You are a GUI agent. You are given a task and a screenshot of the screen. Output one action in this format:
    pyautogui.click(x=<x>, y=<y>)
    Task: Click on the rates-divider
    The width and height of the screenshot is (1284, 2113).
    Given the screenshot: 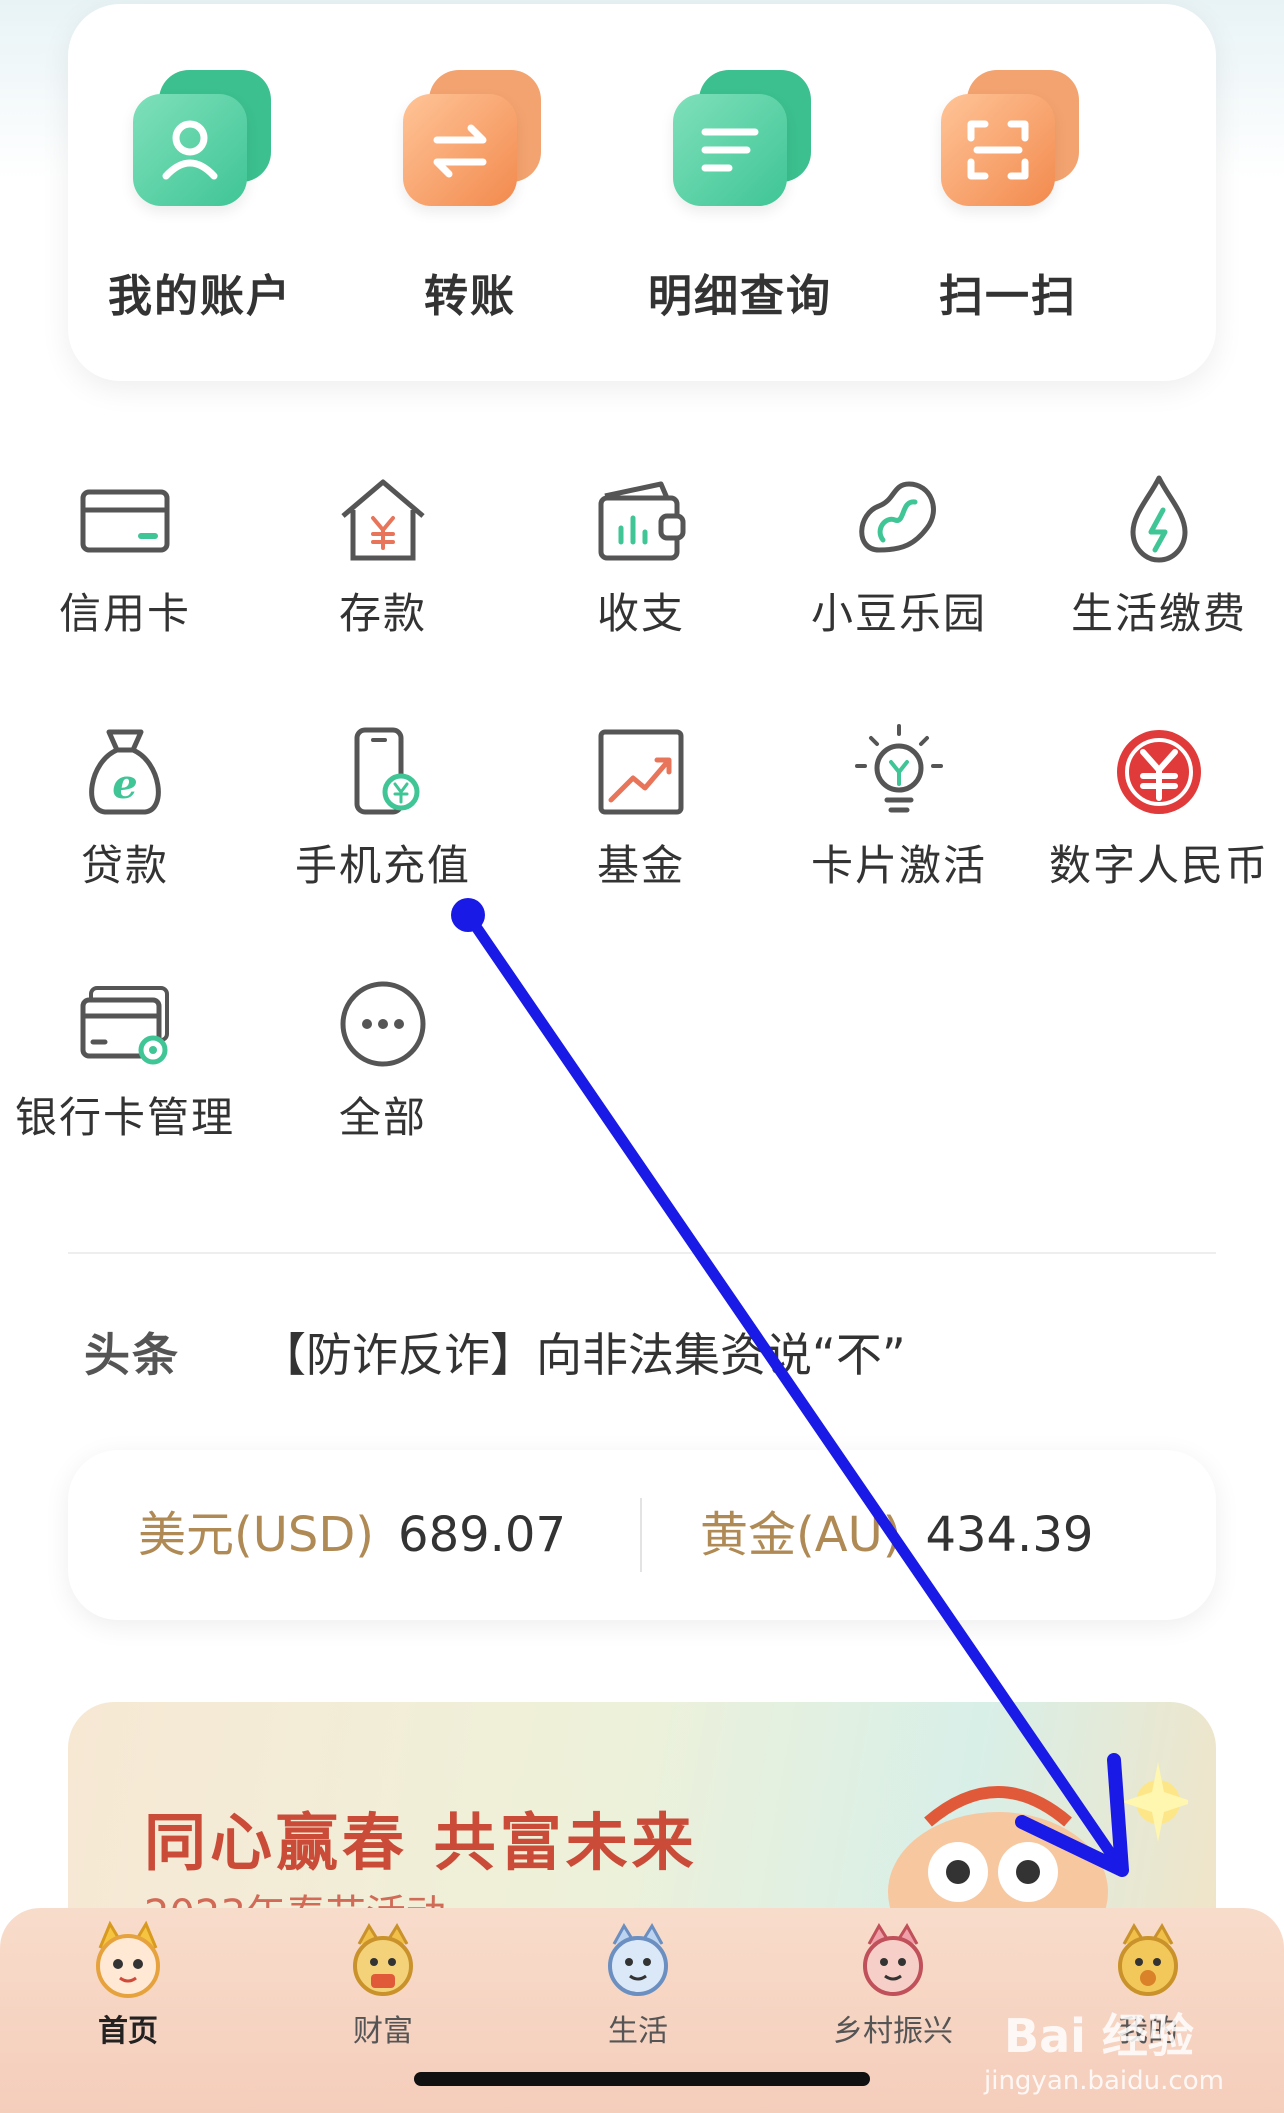 What is the action you would take?
    pyautogui.click(x=641, y=1535)
    